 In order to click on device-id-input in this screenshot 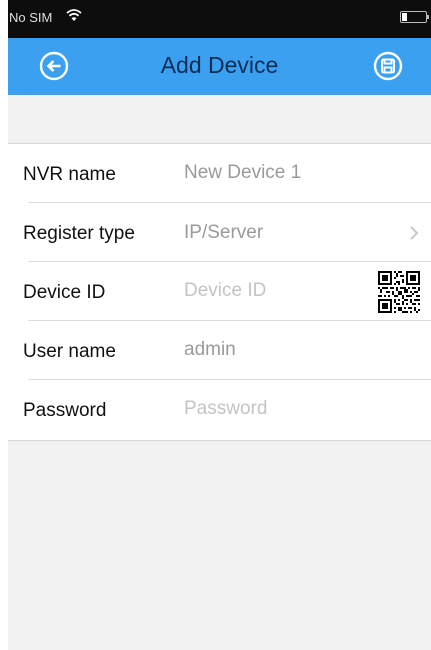, I will do `click(269, 291)`.